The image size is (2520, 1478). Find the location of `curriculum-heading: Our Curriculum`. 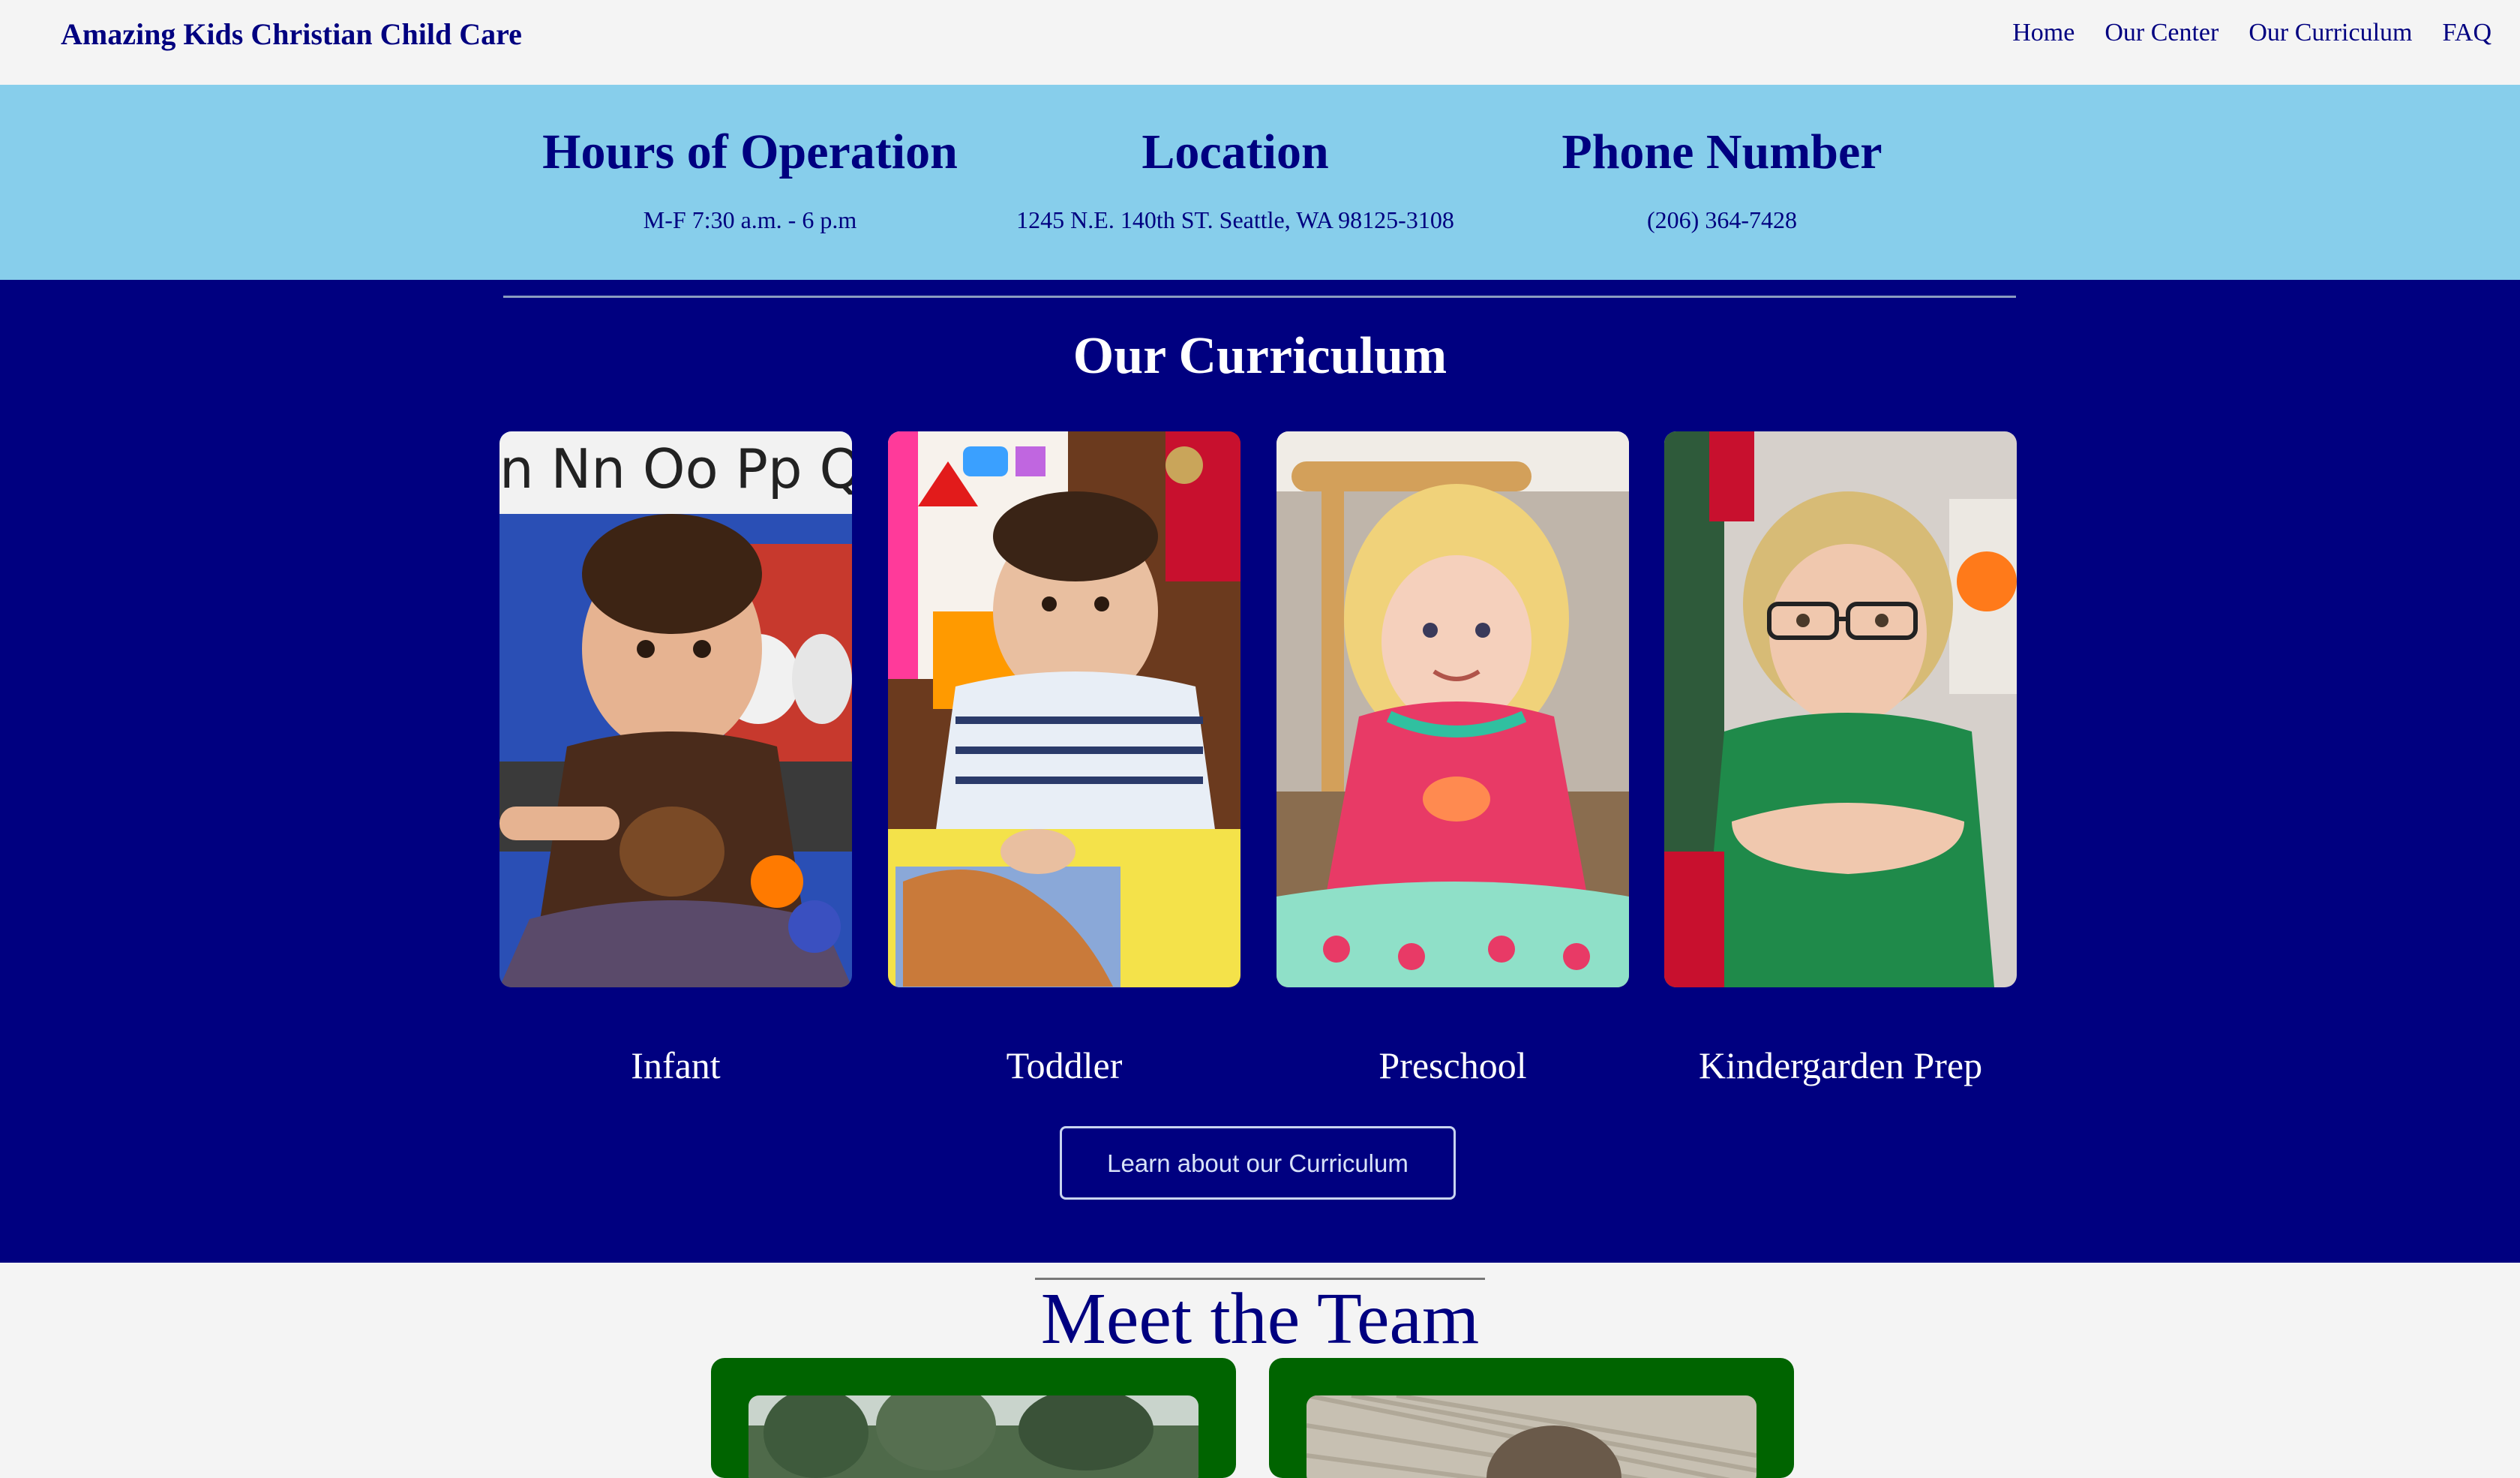

curriculum-heading: Our Curriculum is located at coordinates (1260, 356).